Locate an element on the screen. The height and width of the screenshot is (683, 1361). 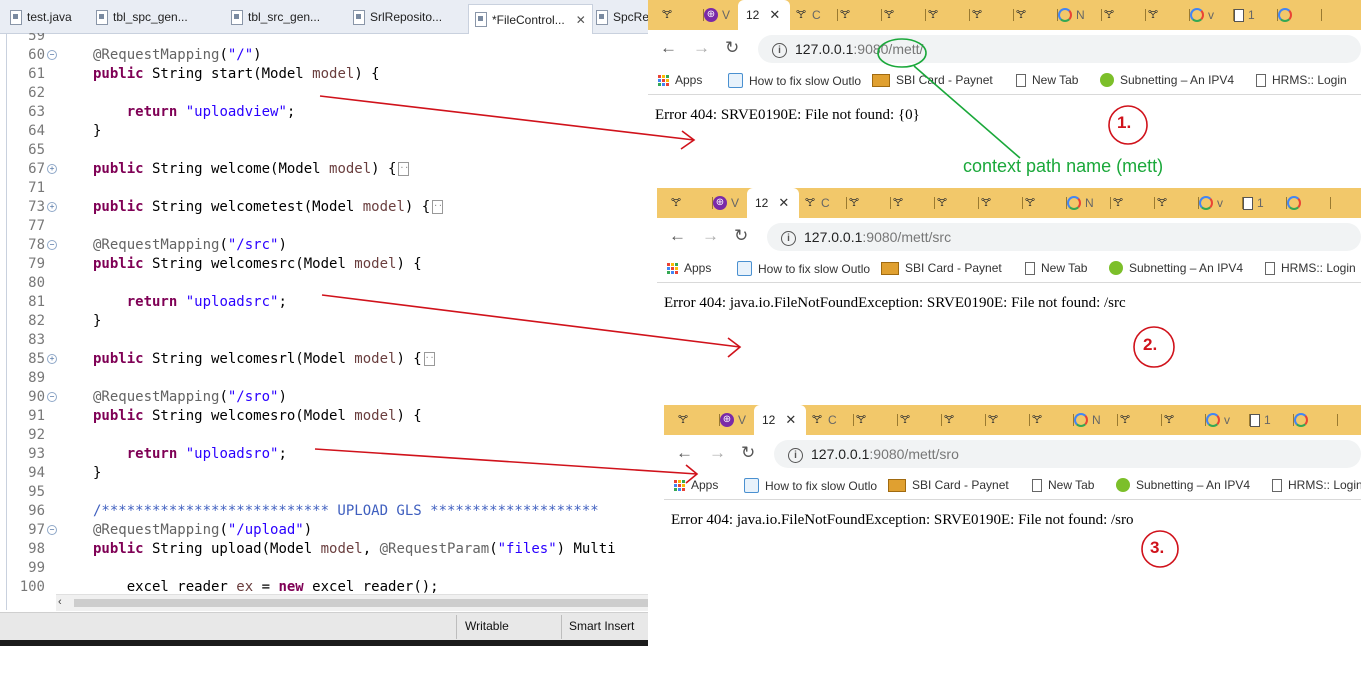
code-line: 97− @RequestMapping("/upload") is located at coordinates (327, 530).